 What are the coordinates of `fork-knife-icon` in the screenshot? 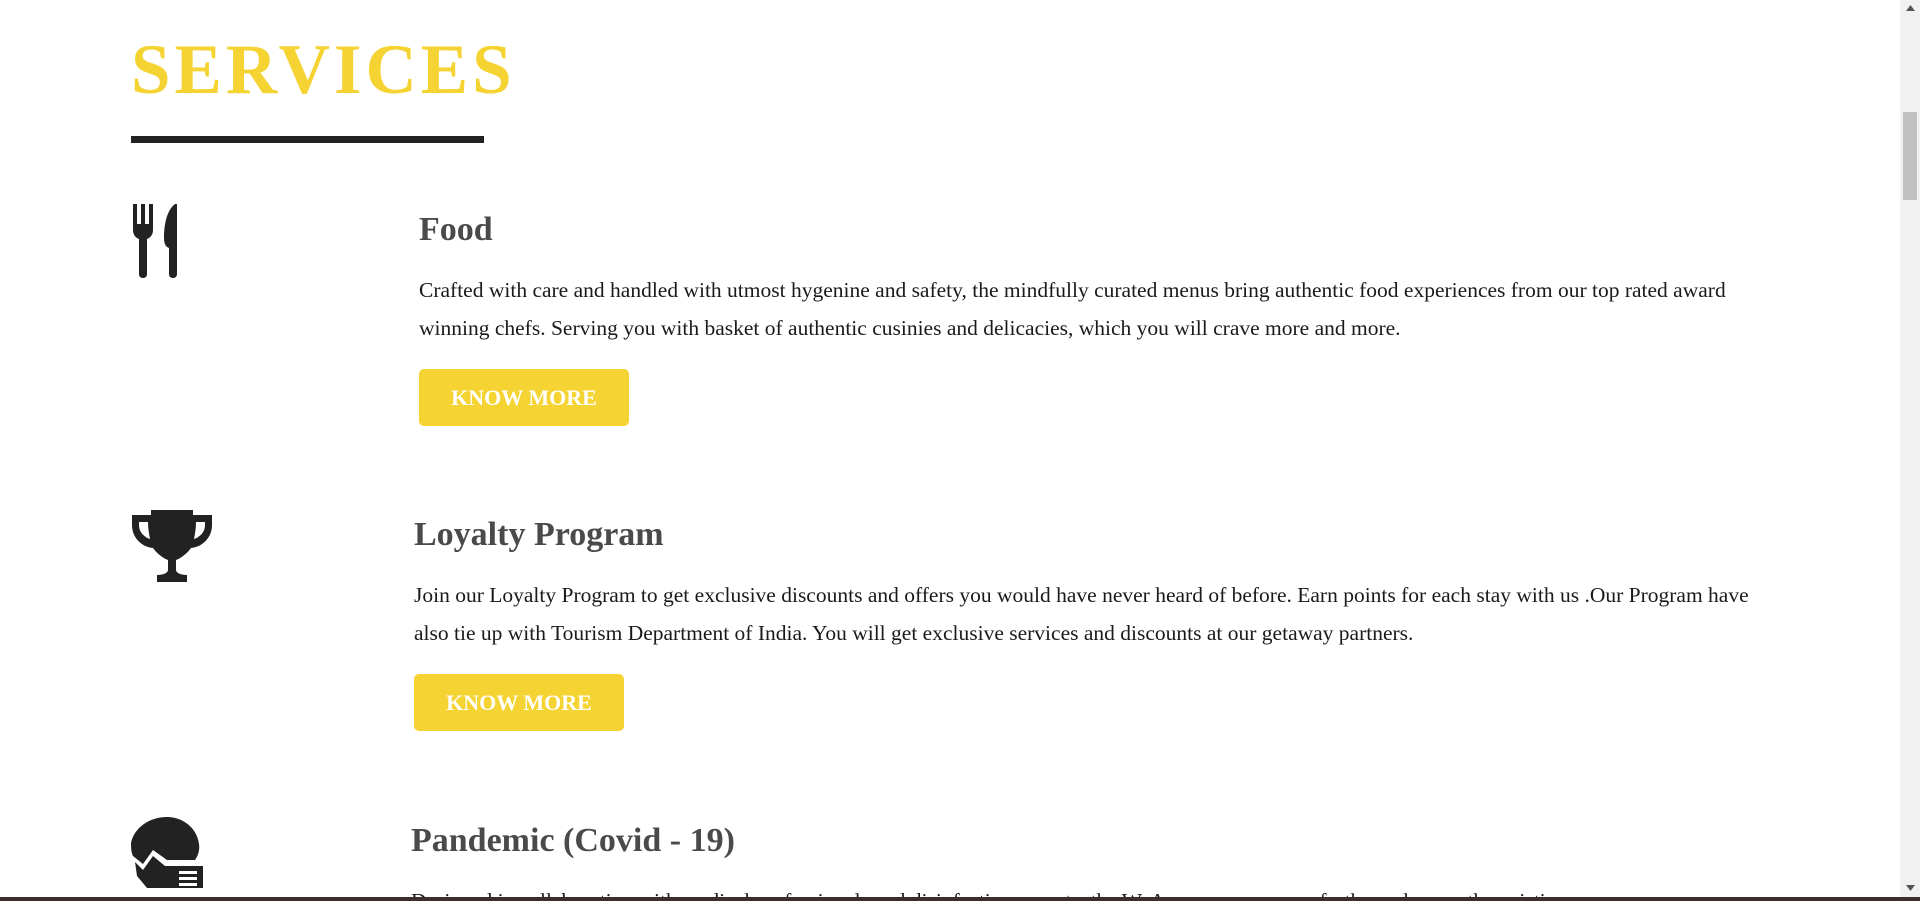 It's located at (172, 245).